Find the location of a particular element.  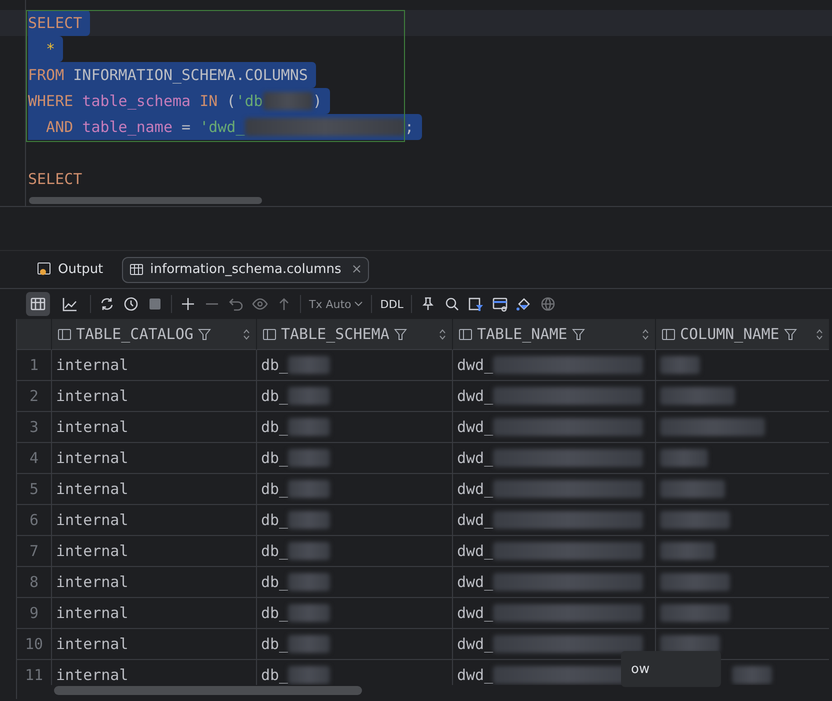

undo-icon is located at coordinates (236, 304).